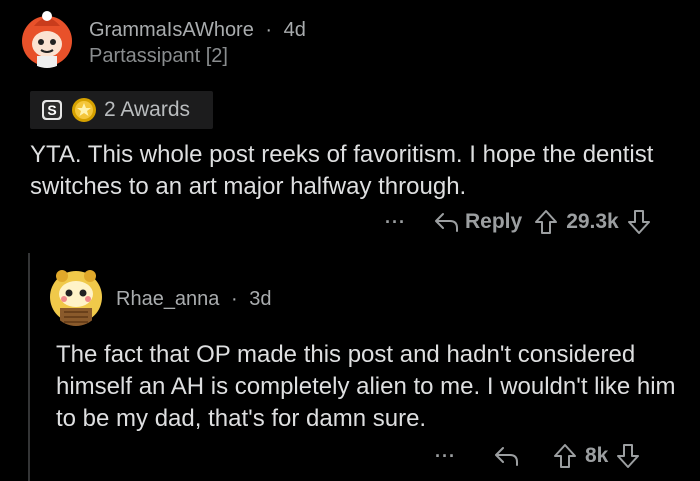  I want to click on comment-meta: Rhae_anna · 3d, so click(193, 299).